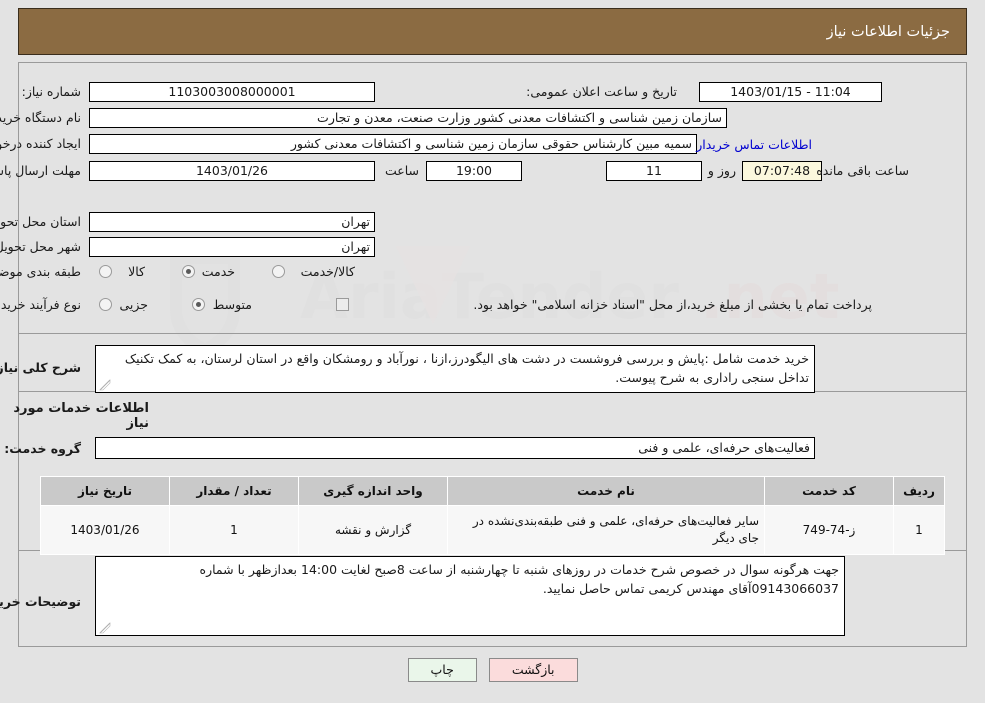 This screenshot has width=985, height=703. I want to click on days-and-label: روز و, so click(721, 170).